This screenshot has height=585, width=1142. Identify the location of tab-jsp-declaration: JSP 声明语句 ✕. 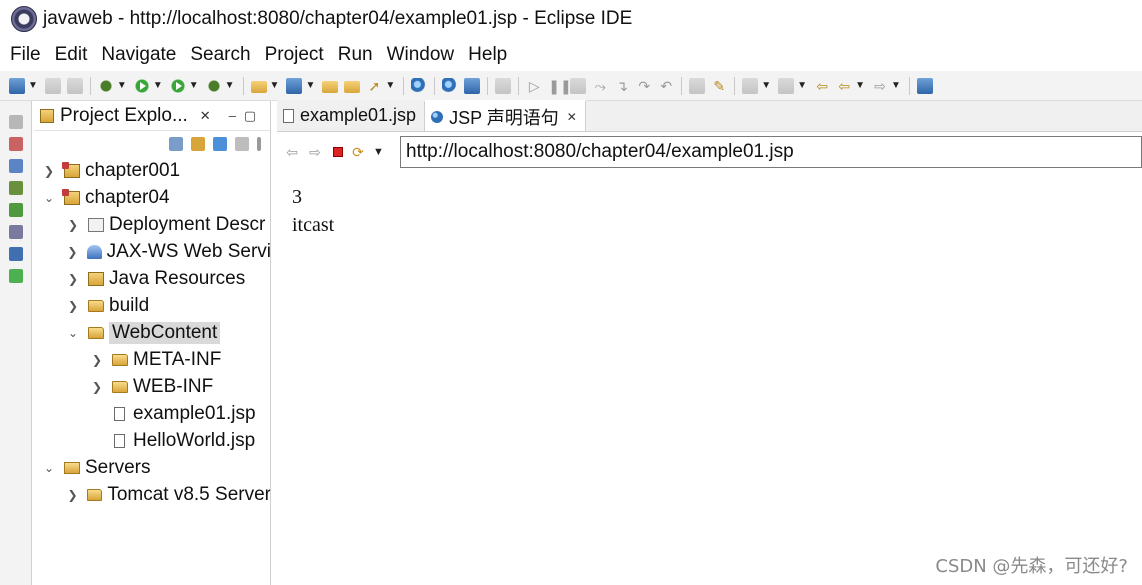
(505, 115).